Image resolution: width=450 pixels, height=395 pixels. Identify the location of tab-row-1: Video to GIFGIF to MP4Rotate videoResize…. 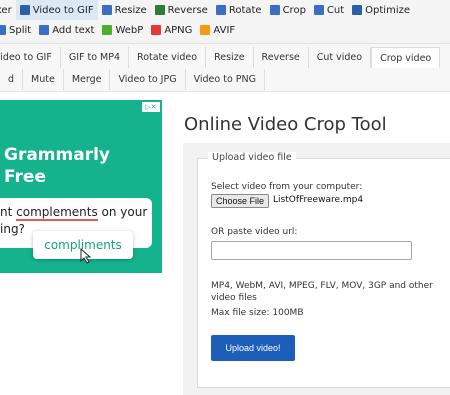
(220, 58).